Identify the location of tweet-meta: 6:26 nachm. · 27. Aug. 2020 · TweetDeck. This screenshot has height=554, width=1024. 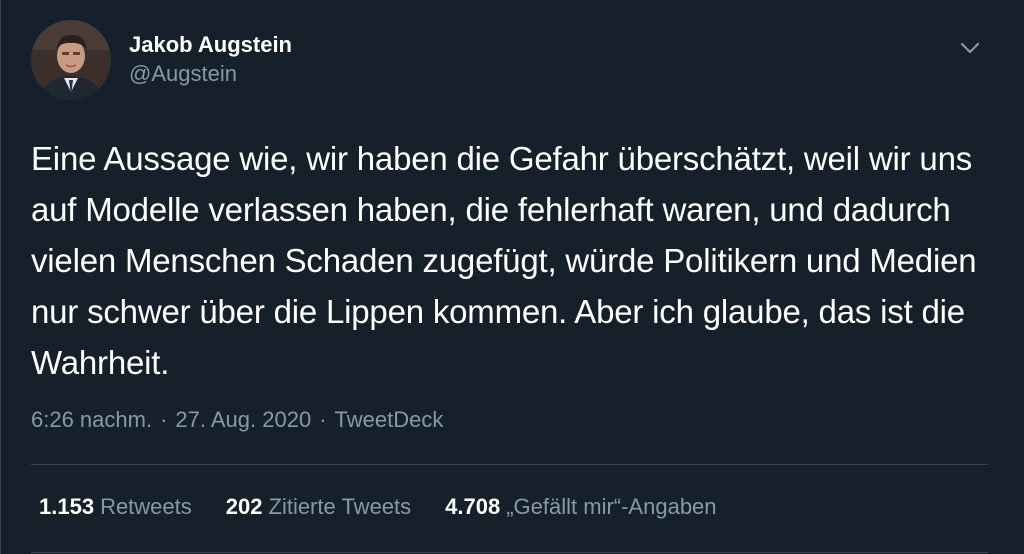
(237, 420).